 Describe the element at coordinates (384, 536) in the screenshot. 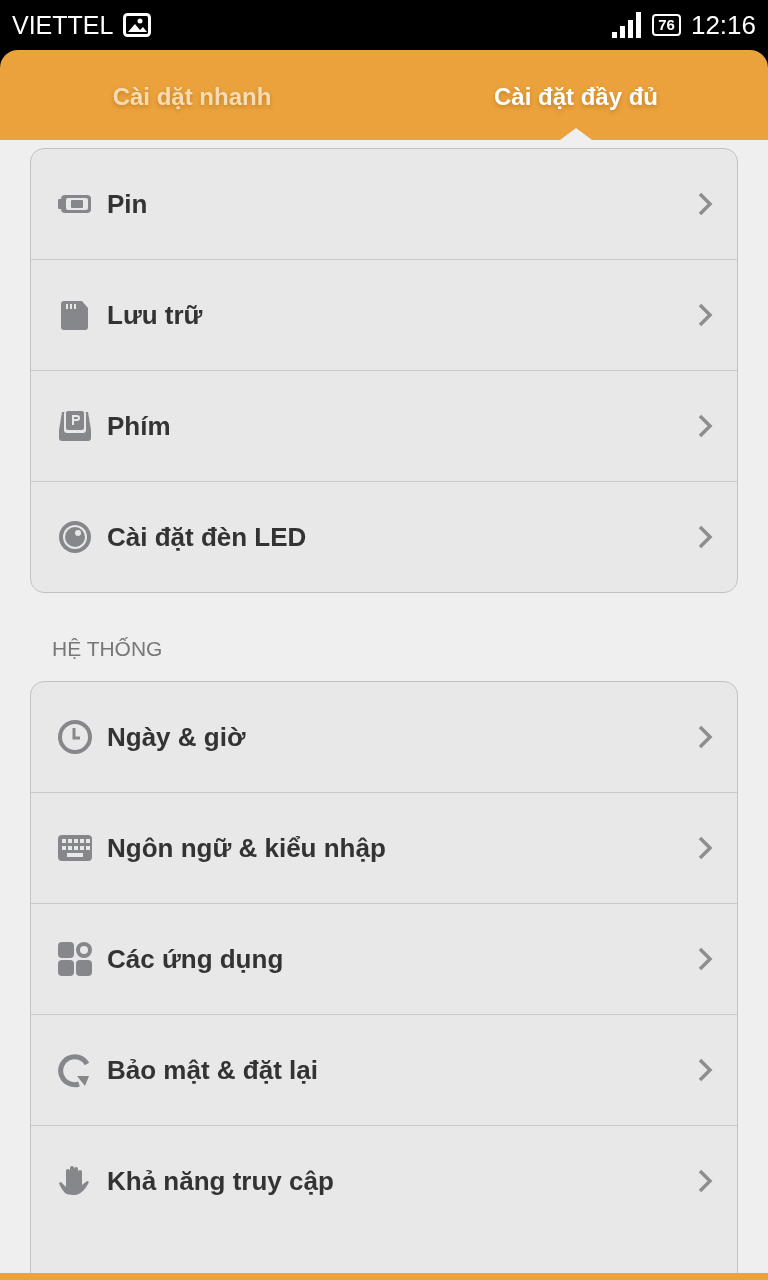

I see `settings-row: Cài đặt đèn LED` at that location.